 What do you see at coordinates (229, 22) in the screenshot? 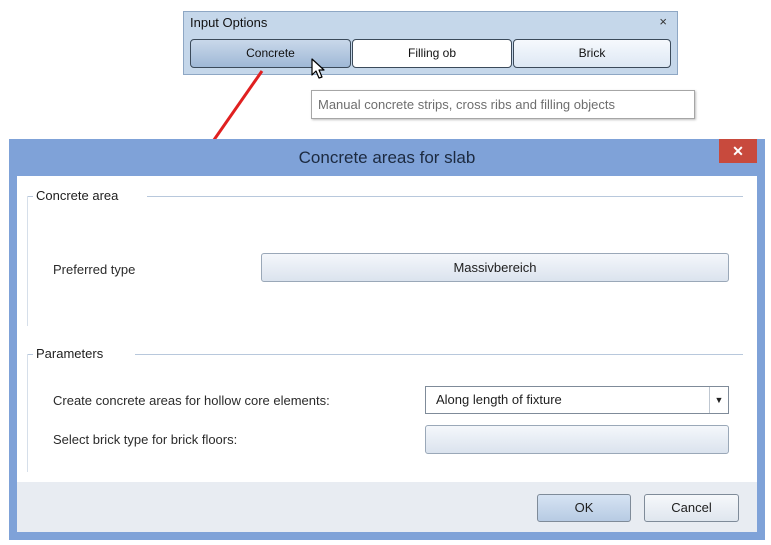
I see `input-options-title: Input Options` at bounding box center [229, 22].